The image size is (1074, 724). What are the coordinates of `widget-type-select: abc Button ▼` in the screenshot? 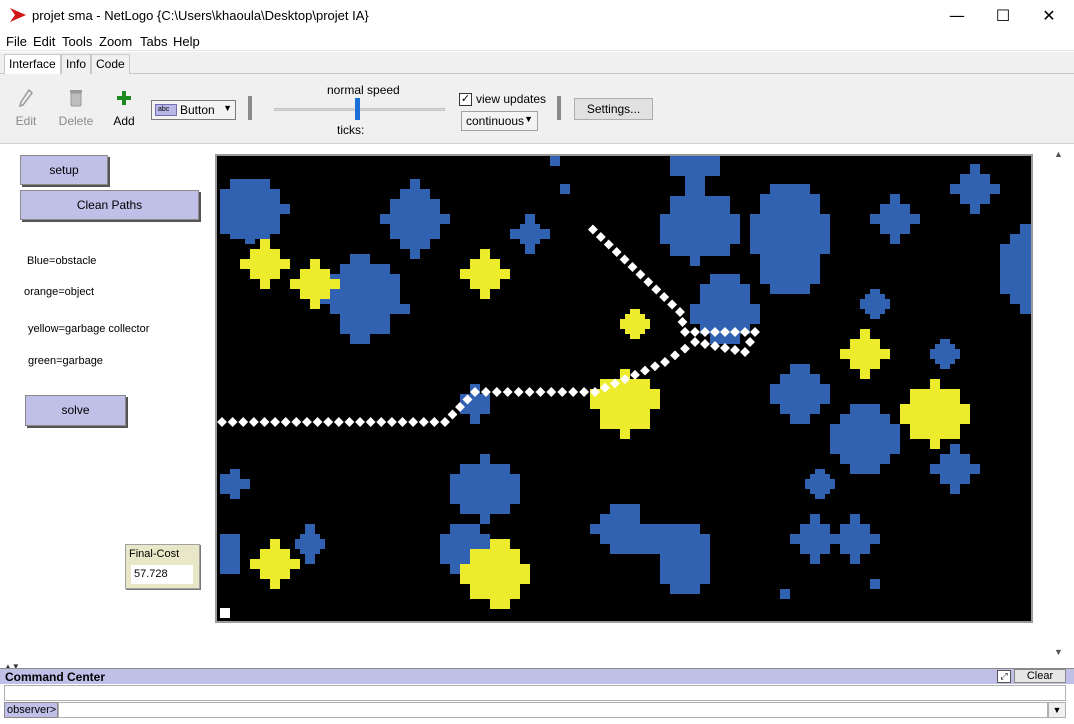 It's located at (193, 110).